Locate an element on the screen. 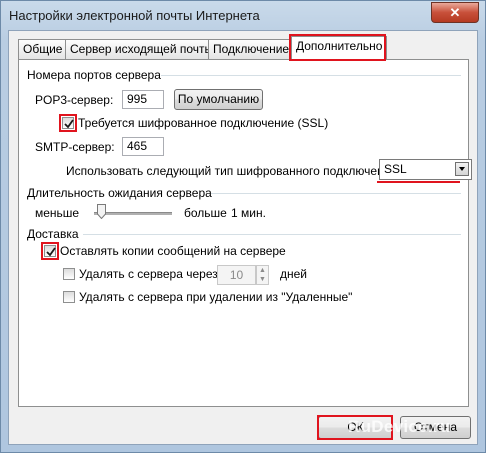 Image resolution: width=486 pixels, height=453 pixels. pop3-label: POP3-сервер: is located at coordinates (74, 100).